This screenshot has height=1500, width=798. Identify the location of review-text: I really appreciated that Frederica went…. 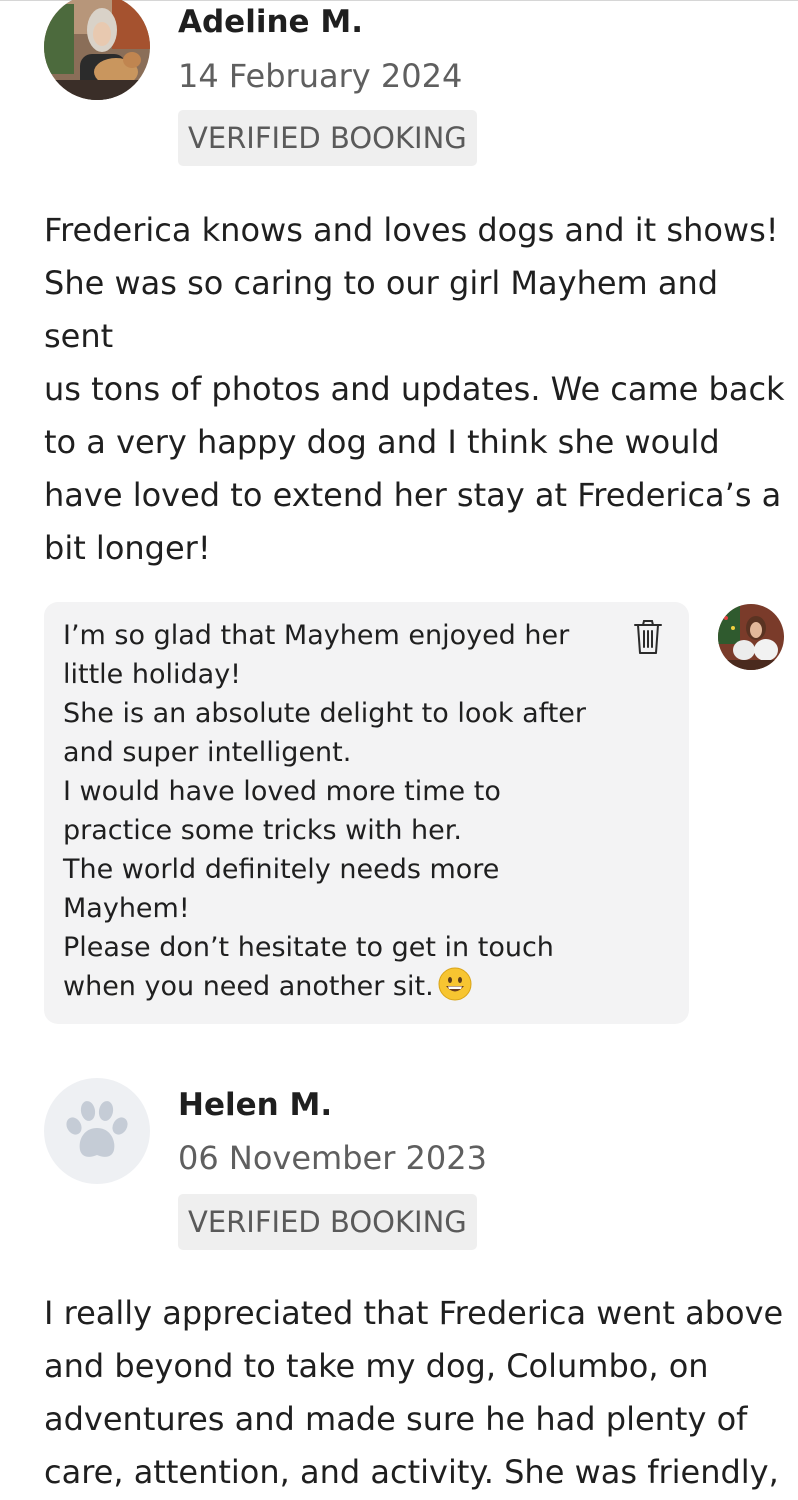
(414, 1392).